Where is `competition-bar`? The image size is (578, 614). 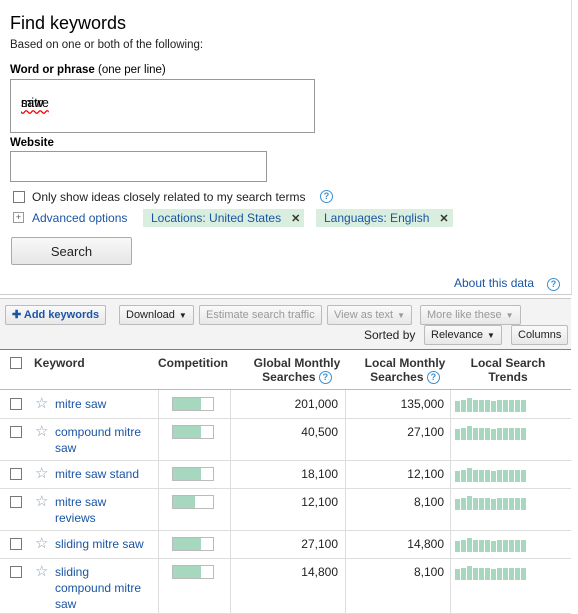
competition-bar is located at coordinates (193, 572).